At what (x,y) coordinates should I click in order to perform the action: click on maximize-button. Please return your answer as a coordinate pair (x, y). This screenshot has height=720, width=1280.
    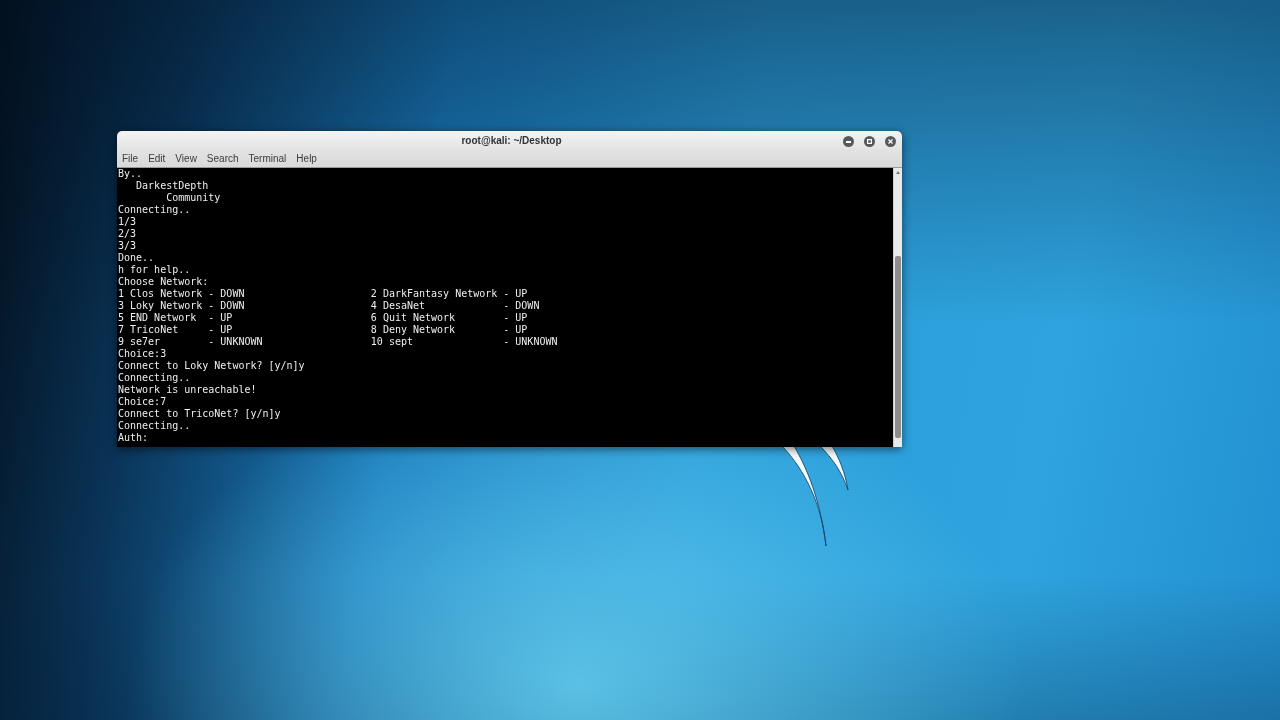
    Looking at the image, I should click on (869, 141).